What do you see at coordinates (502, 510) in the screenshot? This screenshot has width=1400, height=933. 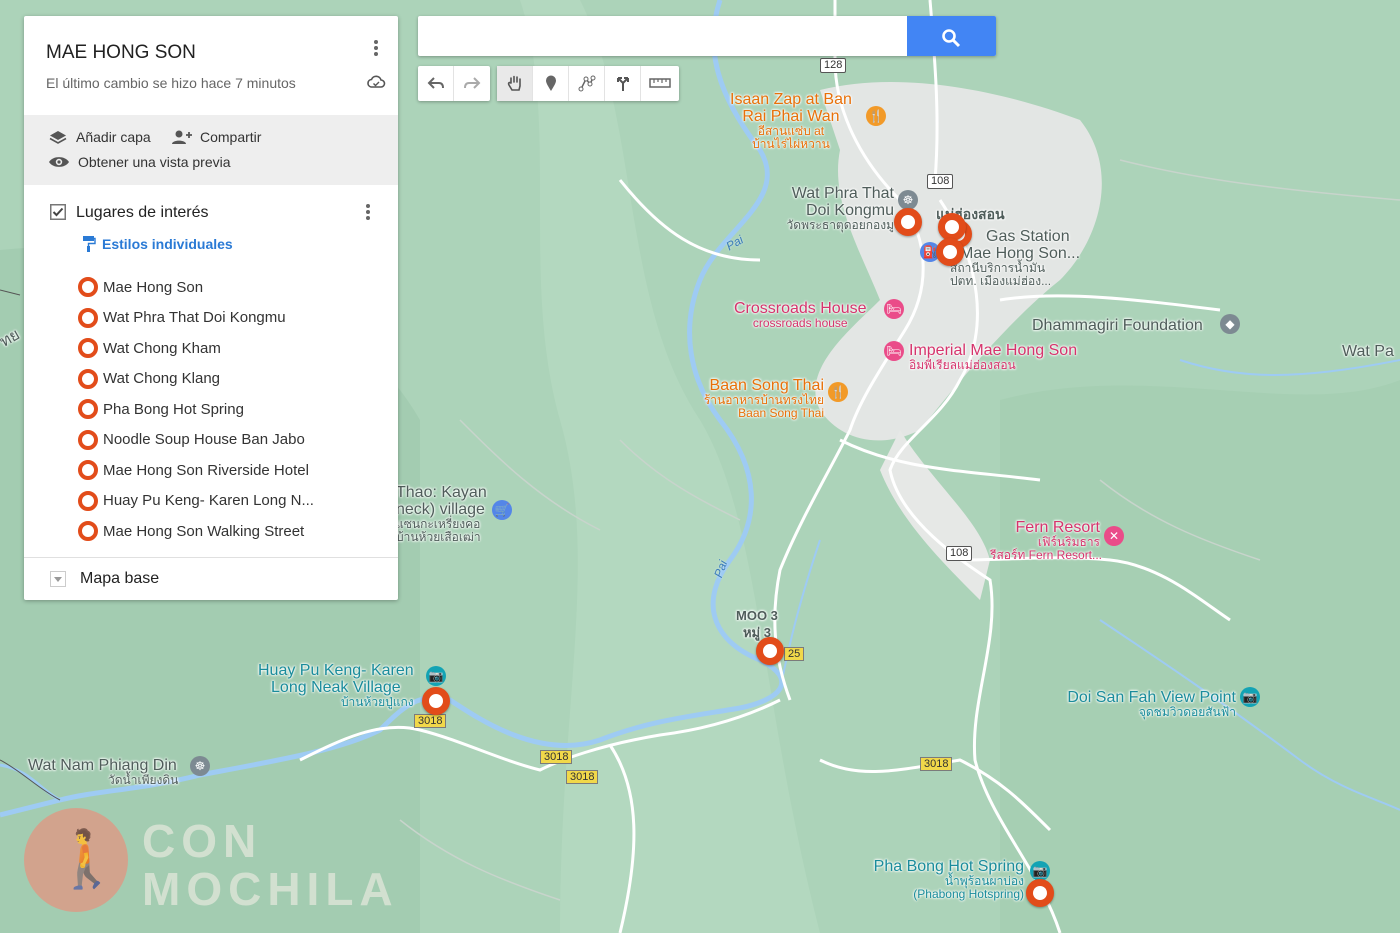 I see `shopping-icon: 🛒` at bounding box center [502, 510].